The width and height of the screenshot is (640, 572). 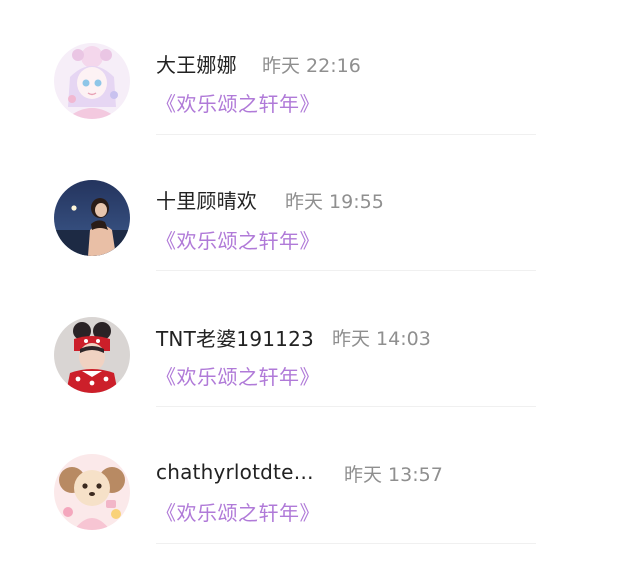 What do you see at coordinates (196, 63) in the screenshot?
I see `username: 大王娜娜` at bounding box center [196, 63].